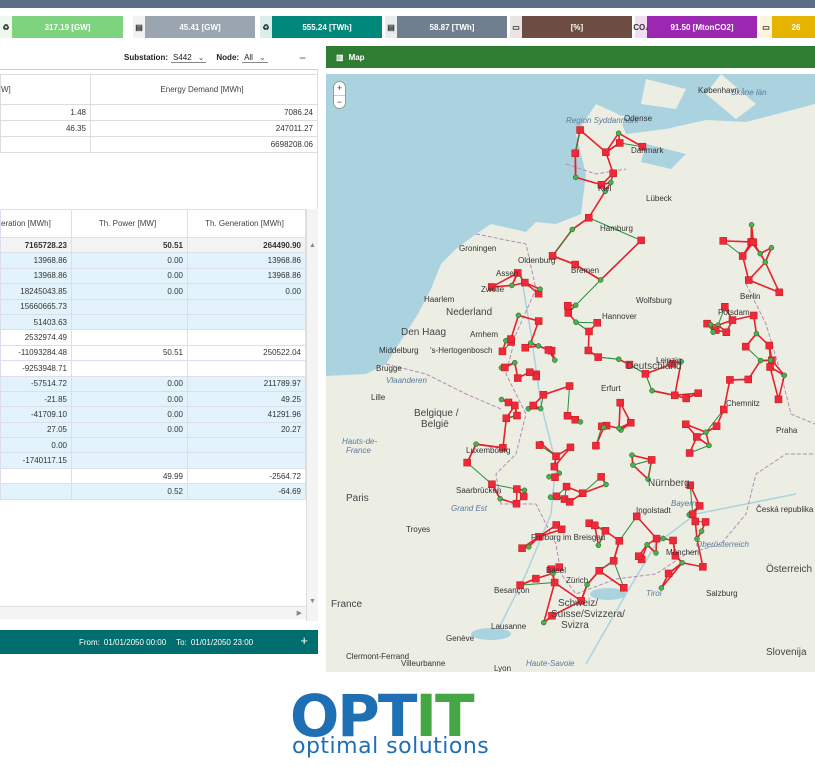  What do you see at coordinates (312, 415) in the screenshot?
I see `vertical-scrollbar: ▲ ▼` at bounding box center [312, 415].